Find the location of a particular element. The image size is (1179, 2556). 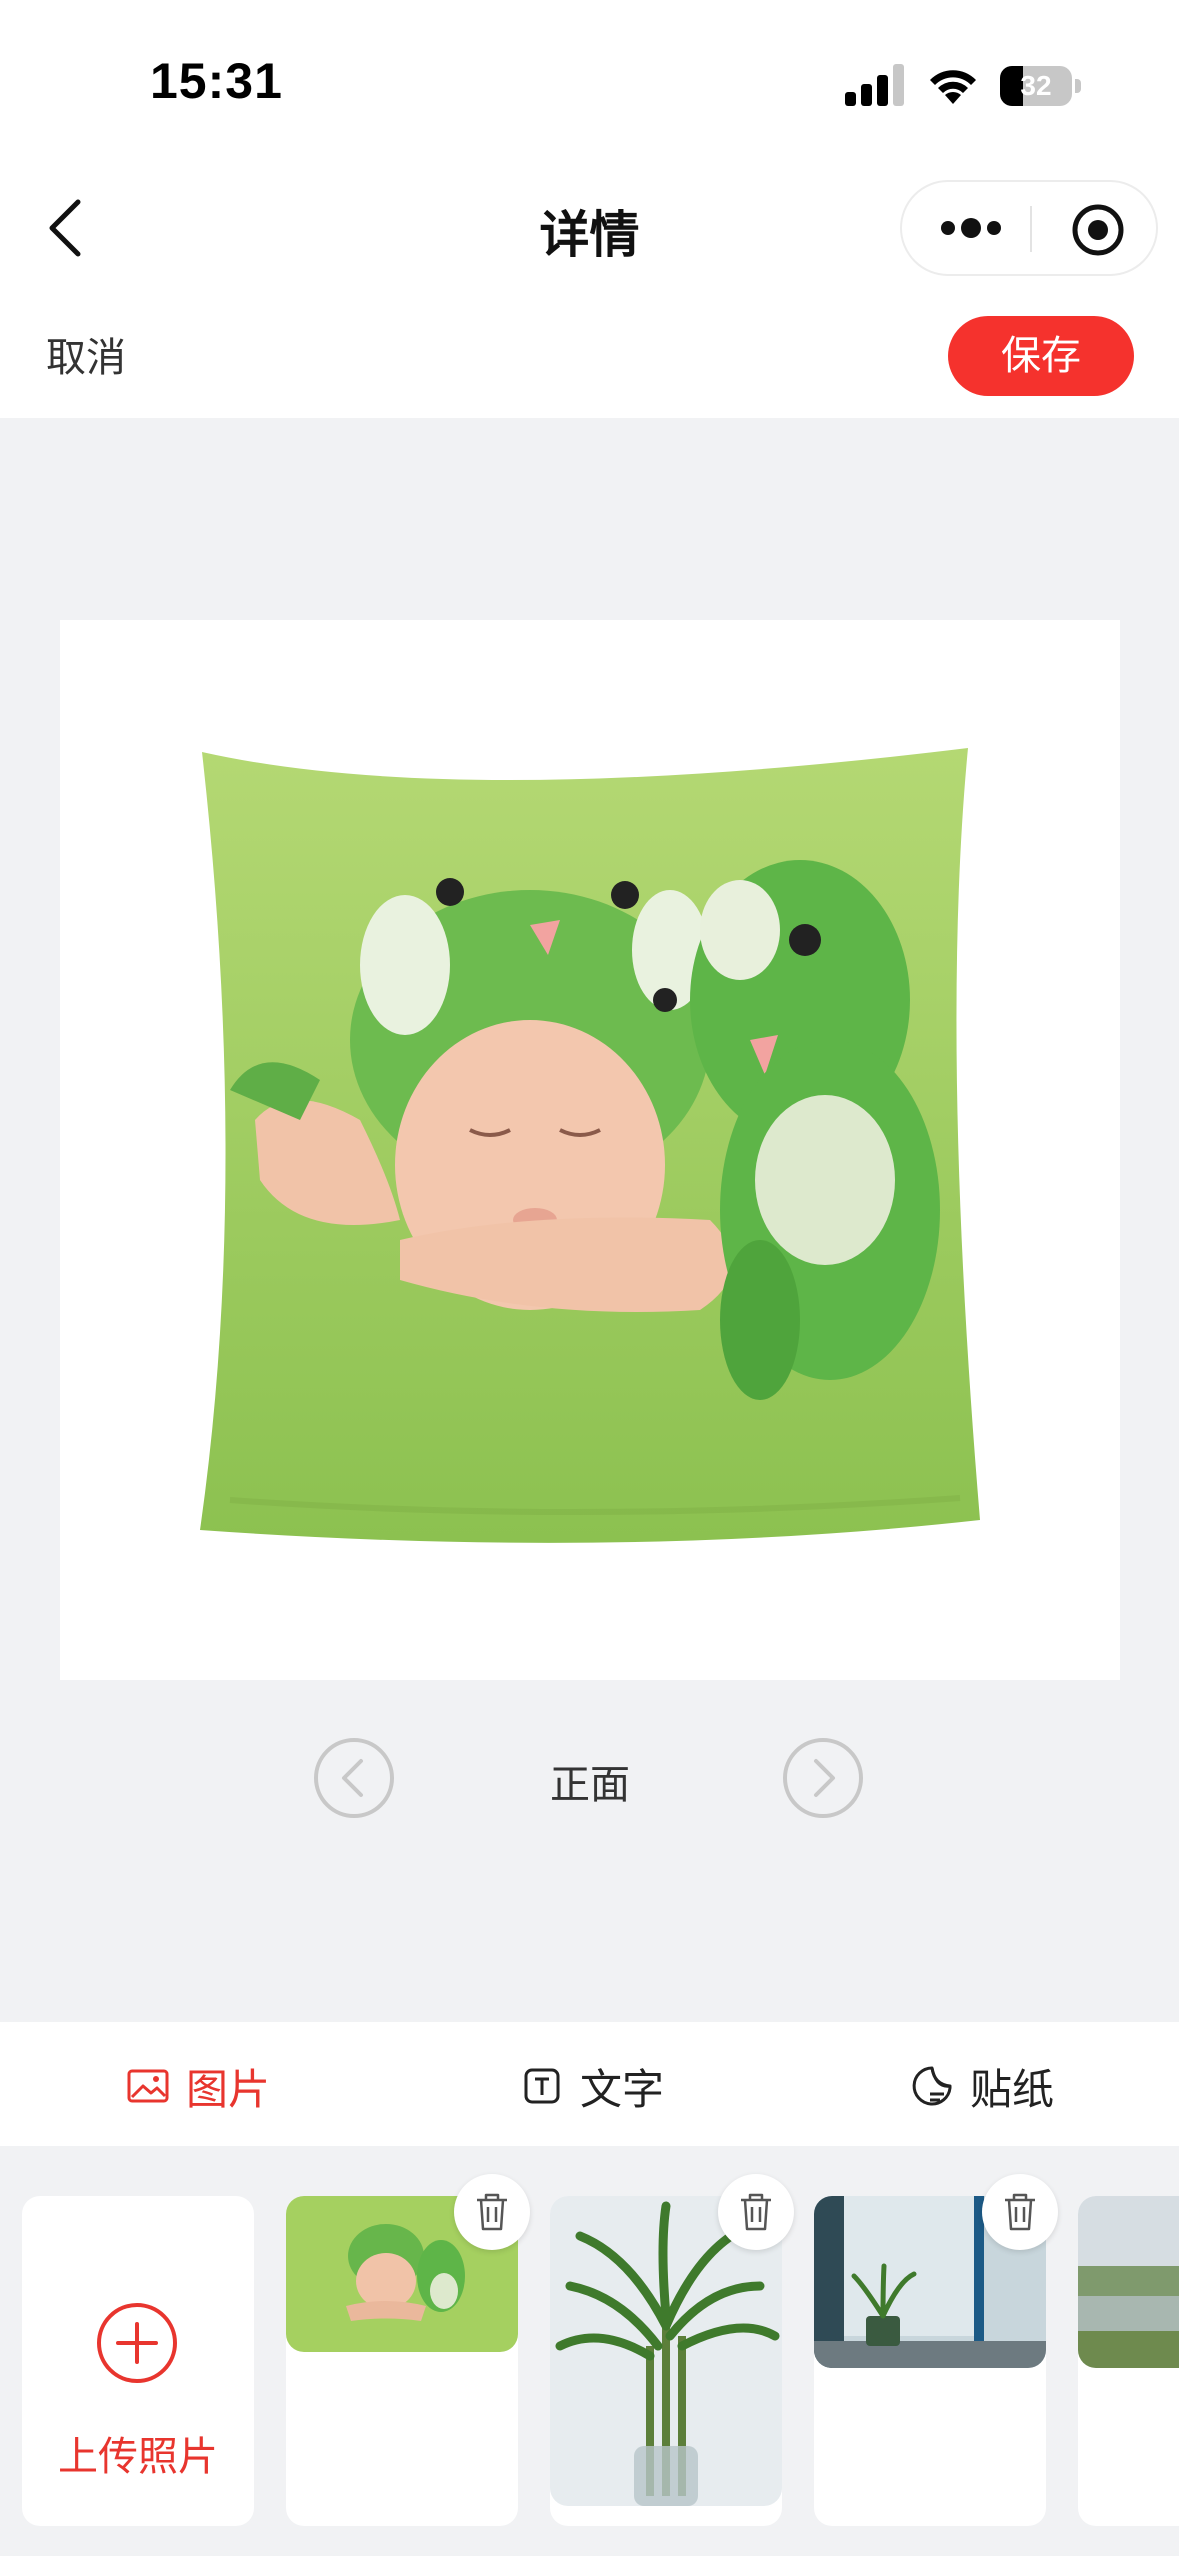

battery-indicator: 32 is located at coordinates (1041, 86).